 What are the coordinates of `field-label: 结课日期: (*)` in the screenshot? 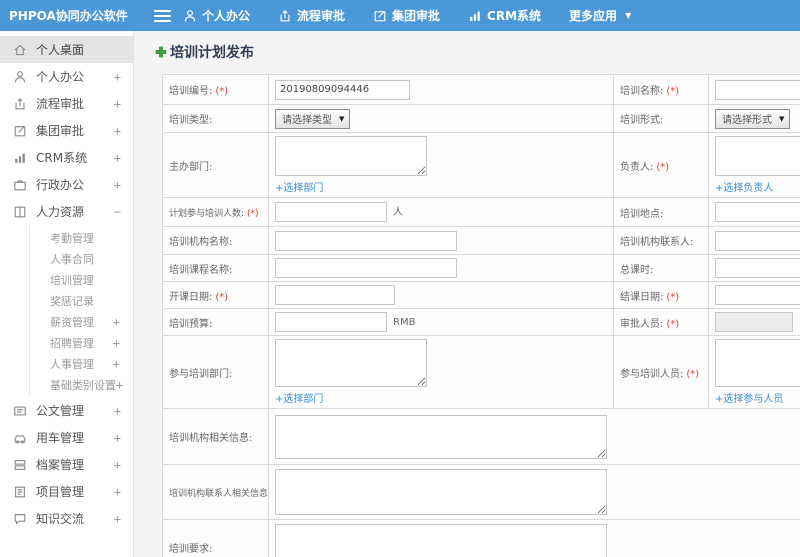 It's located at (661, 295).